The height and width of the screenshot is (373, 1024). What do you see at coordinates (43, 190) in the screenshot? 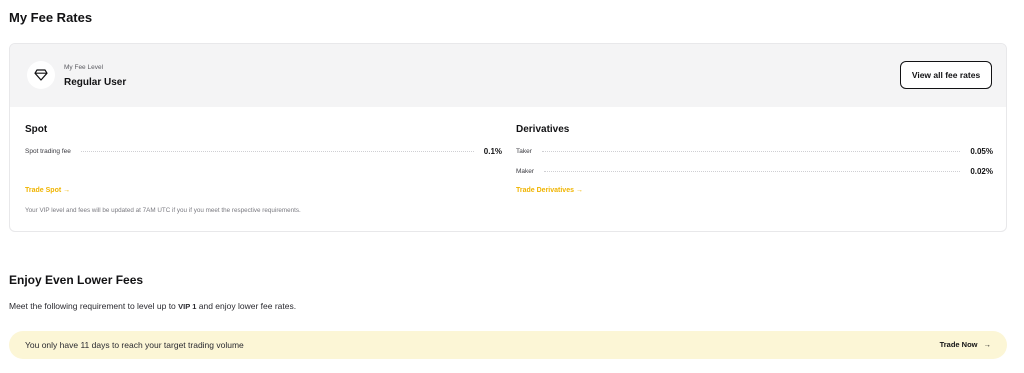
I see `trade-spot-label: Trade Spot` at bounding box center [43, 190].